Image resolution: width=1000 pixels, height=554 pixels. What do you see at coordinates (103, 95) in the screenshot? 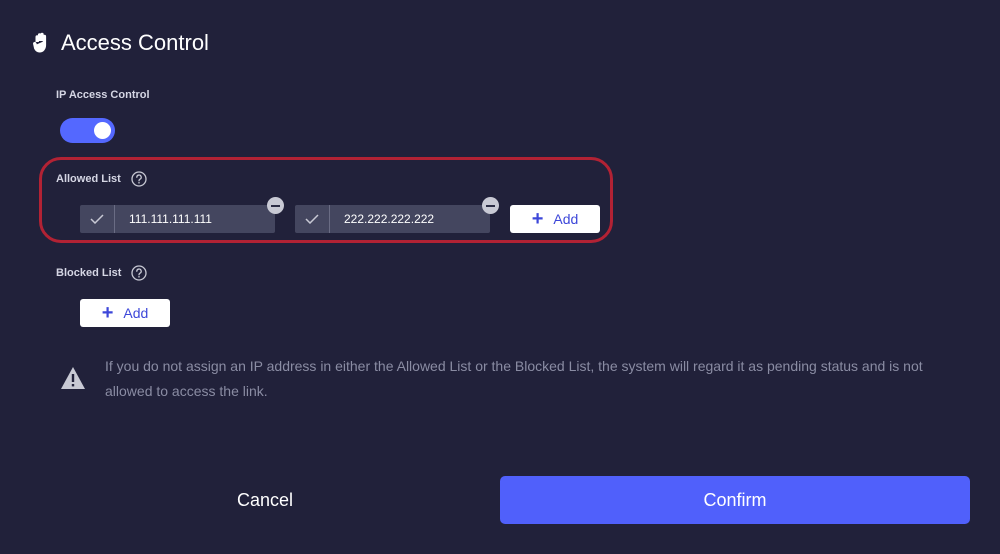
I see `ip-access-label: IP Access Control` at bounding box center [103, 95].